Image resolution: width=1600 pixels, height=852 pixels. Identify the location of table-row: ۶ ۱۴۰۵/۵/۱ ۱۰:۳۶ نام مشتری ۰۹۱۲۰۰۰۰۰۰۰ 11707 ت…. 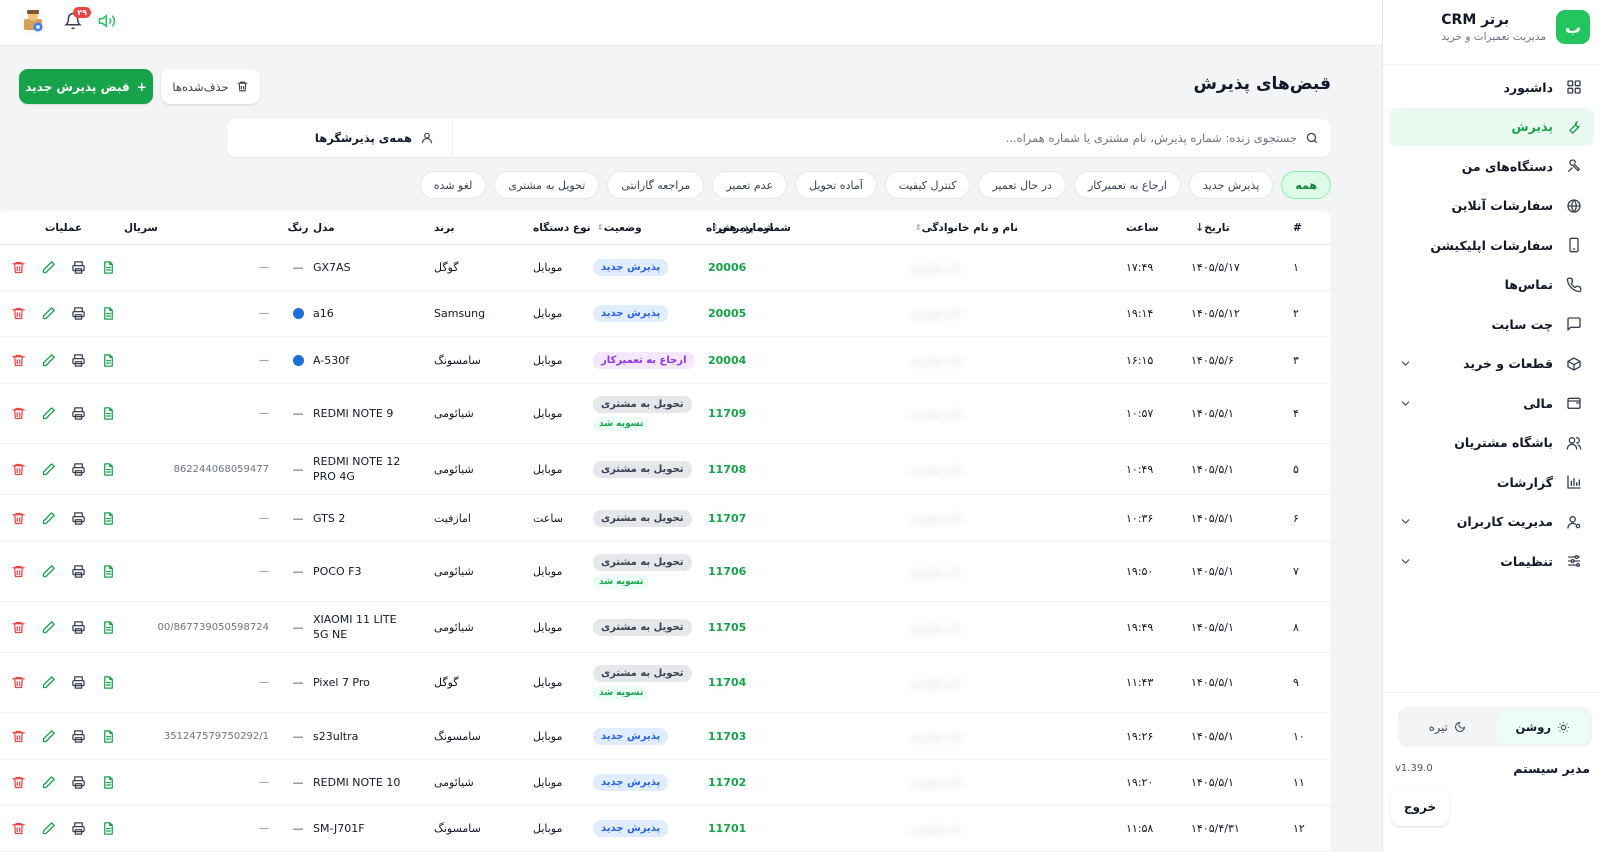
(665, 518).